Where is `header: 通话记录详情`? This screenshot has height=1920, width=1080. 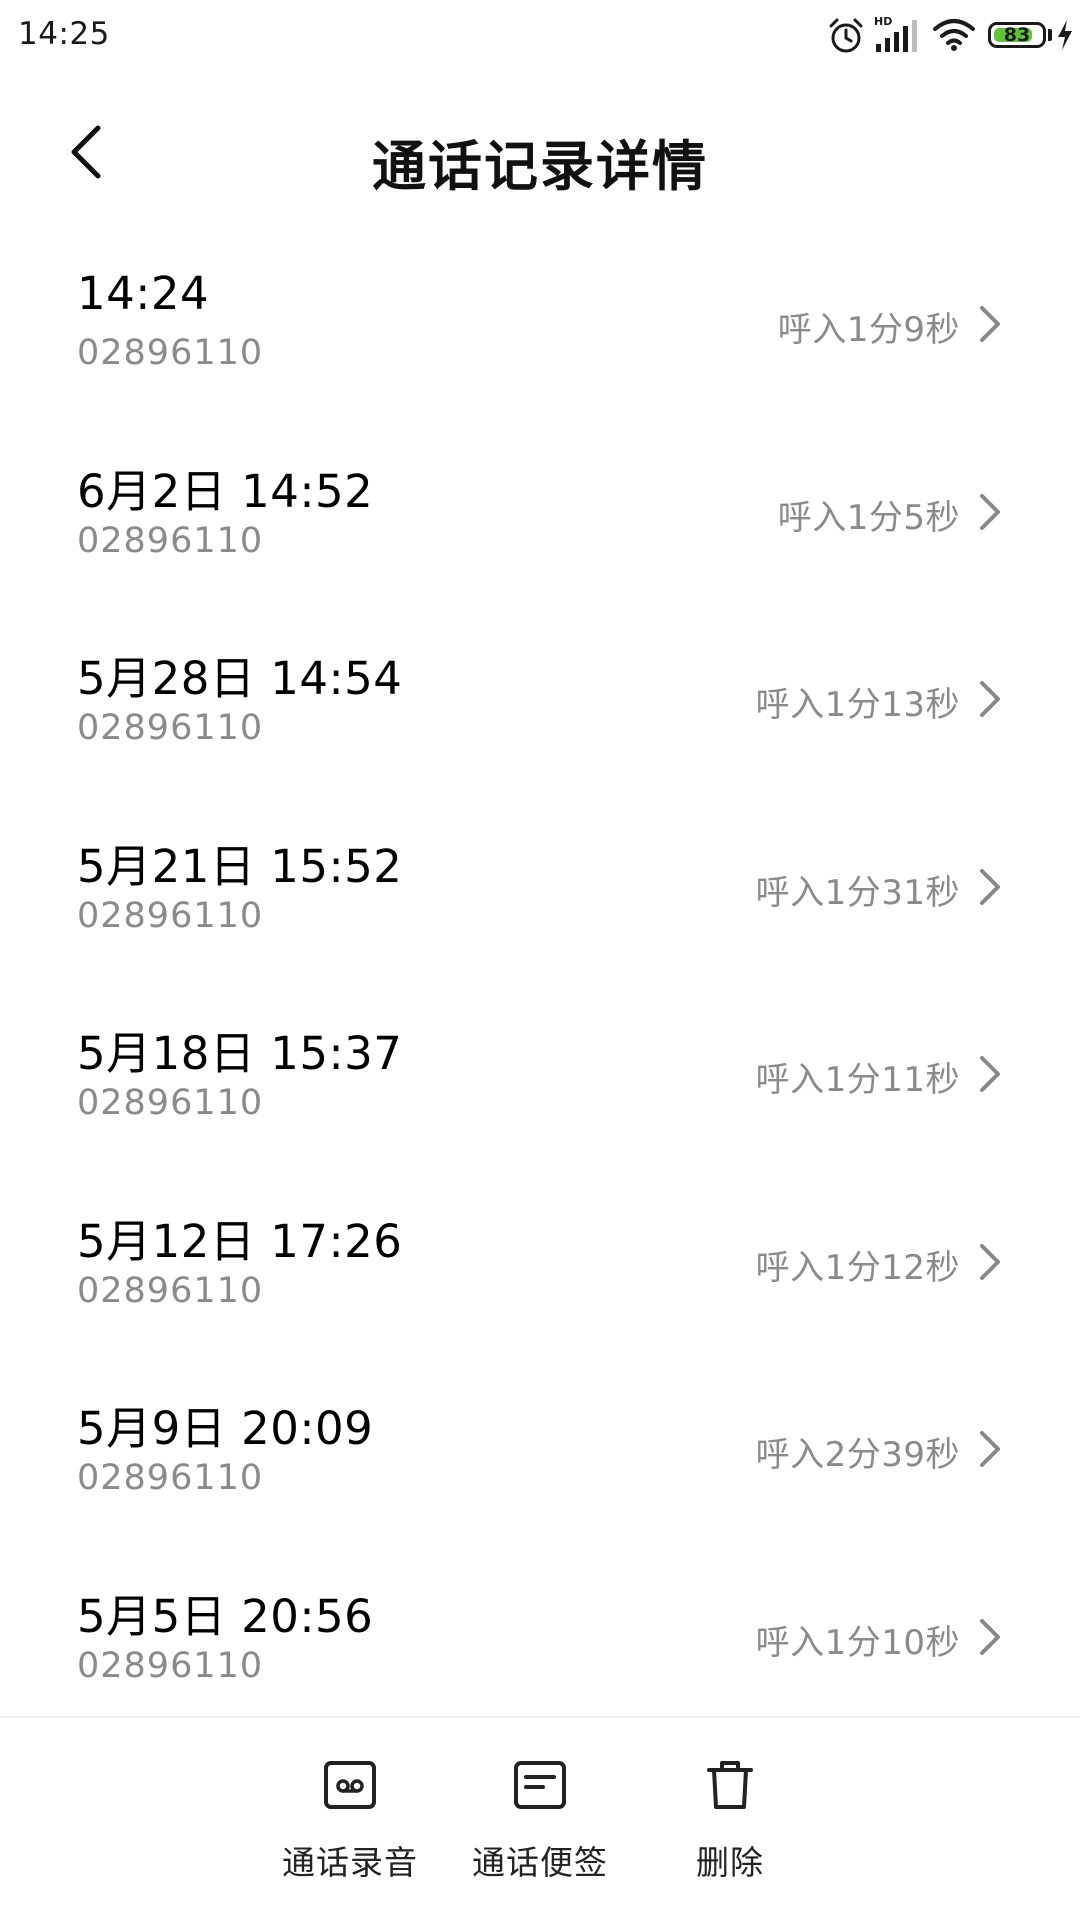 header: 通话记录详情 is located at coordinates (540, 155).